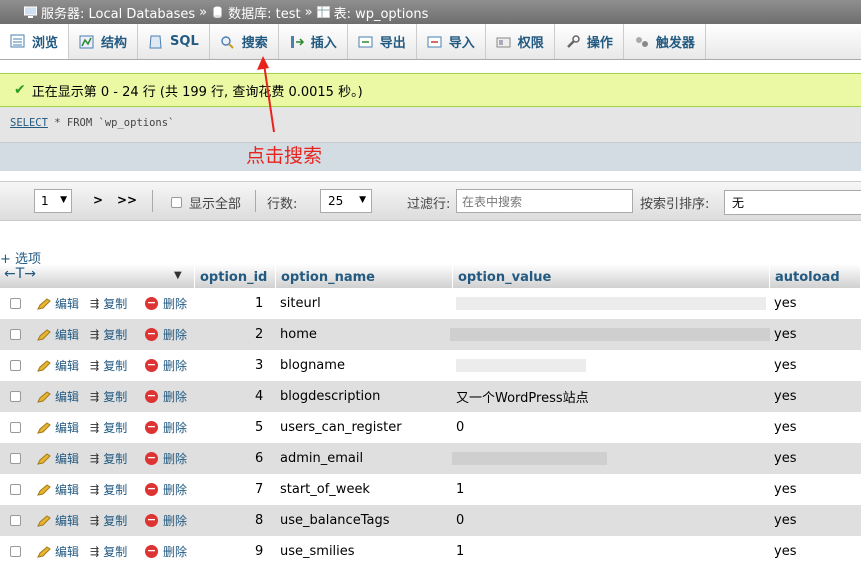  Describe the element at coordinates (300, 303) in the screenshot. I see `cell-option-name: siteurl` at that location.